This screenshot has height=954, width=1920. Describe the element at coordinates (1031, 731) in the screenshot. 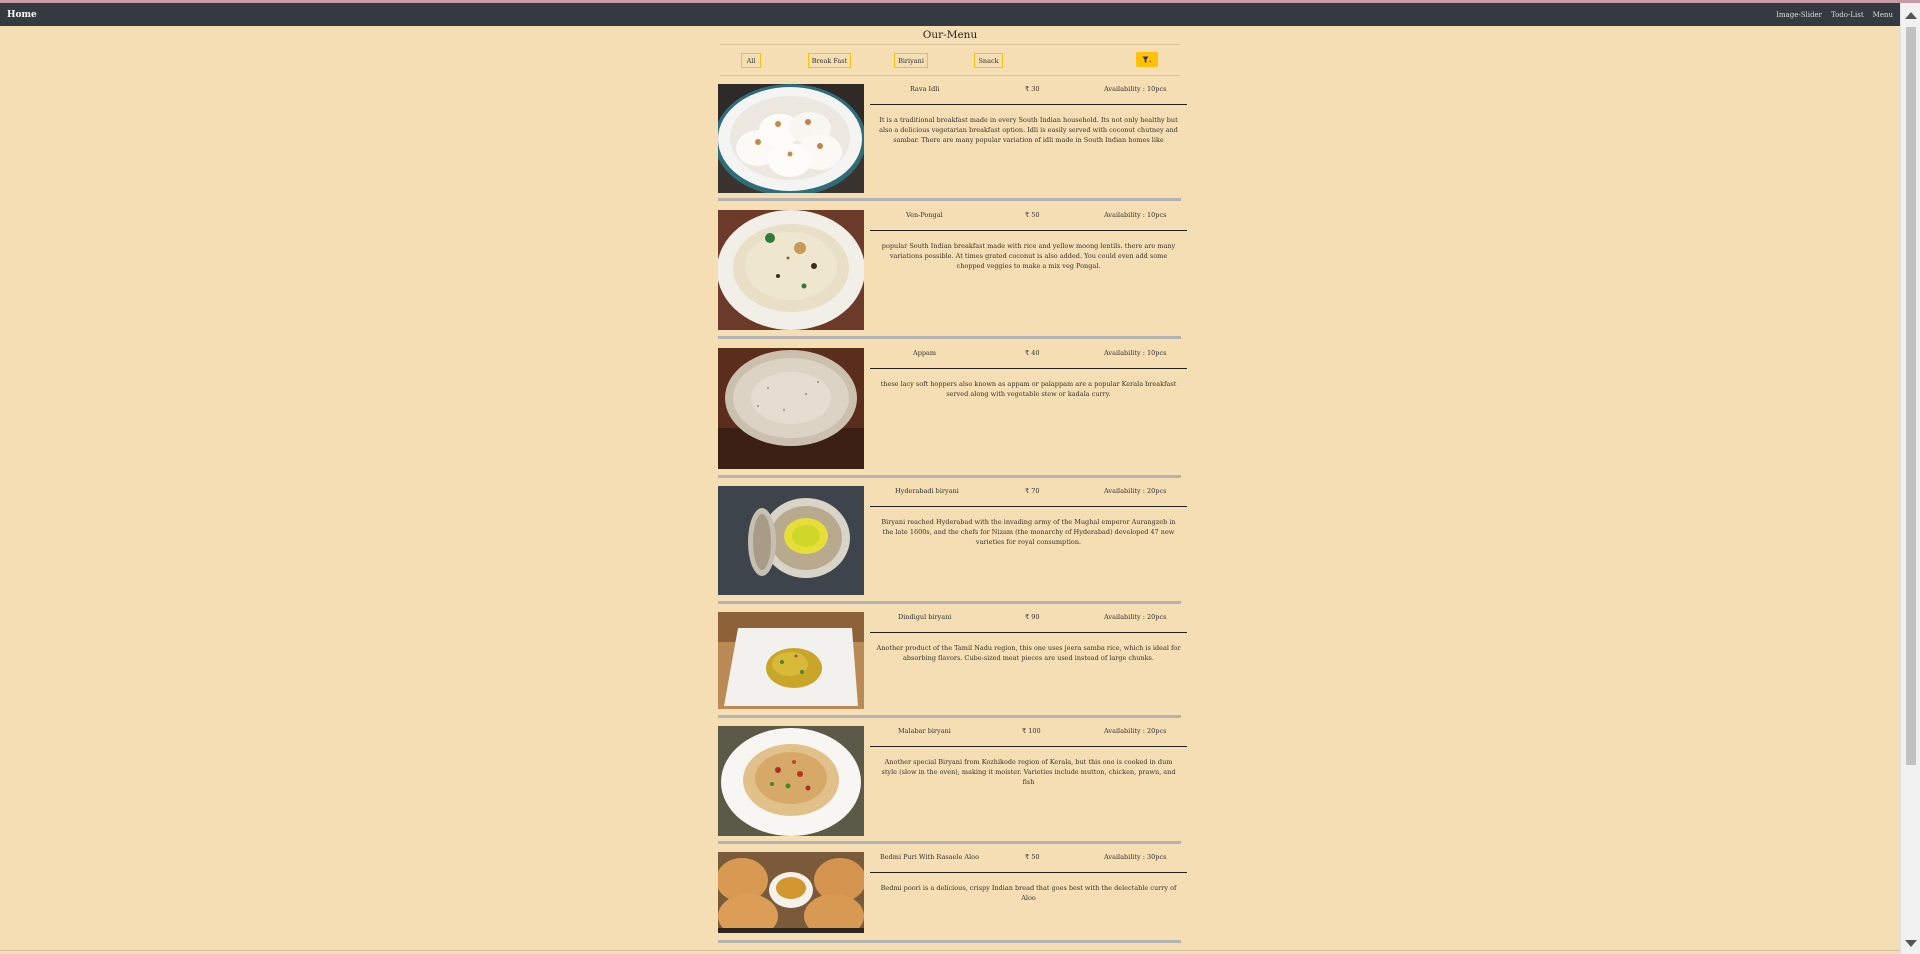

I see `item-price: ₹ 100` at that location.